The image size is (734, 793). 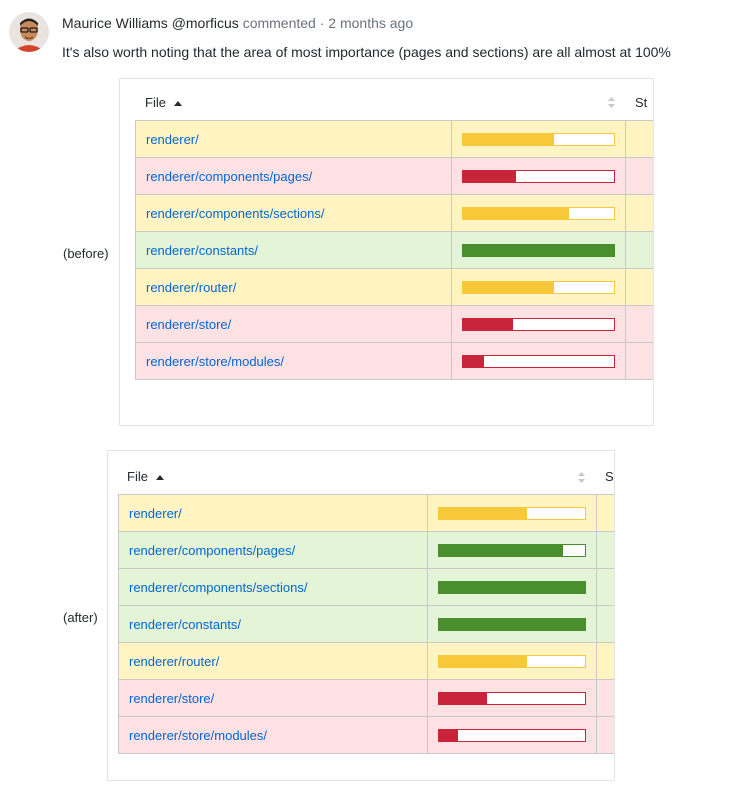 What do you see at coordinates (205, 23) in the screenshot?
I see `comment-handle: @morficus` at bounding box center [205, 23].